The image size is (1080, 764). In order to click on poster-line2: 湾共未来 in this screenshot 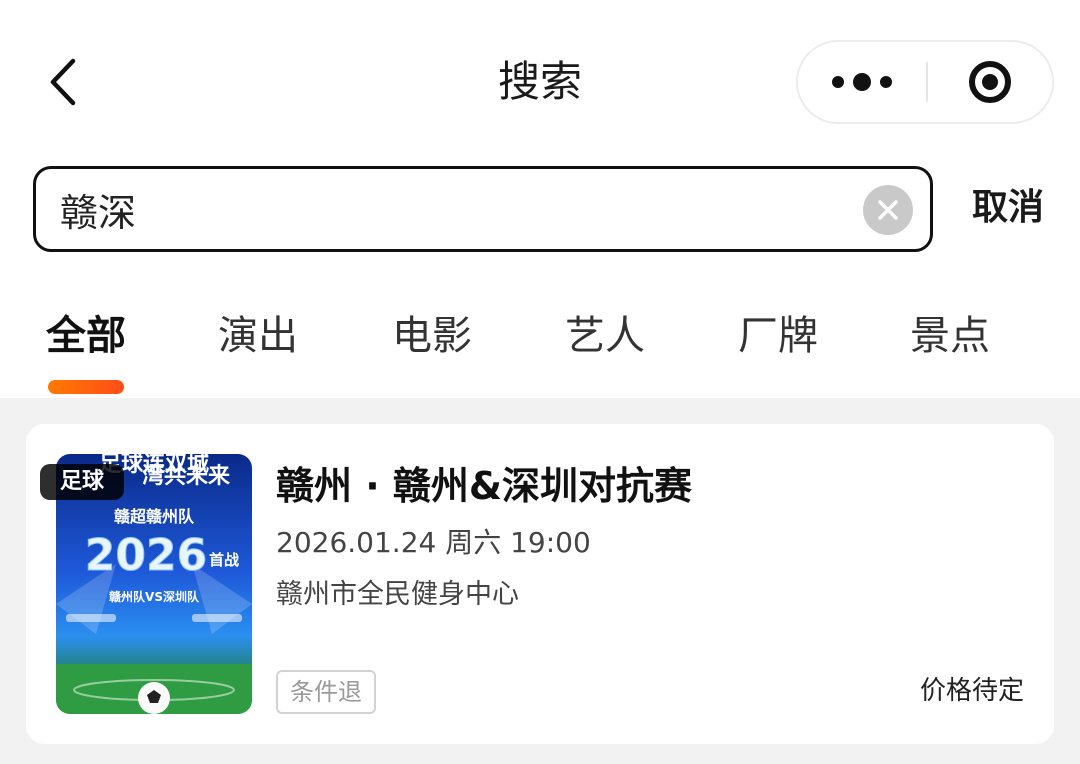, I will do `click(186, 476)`.